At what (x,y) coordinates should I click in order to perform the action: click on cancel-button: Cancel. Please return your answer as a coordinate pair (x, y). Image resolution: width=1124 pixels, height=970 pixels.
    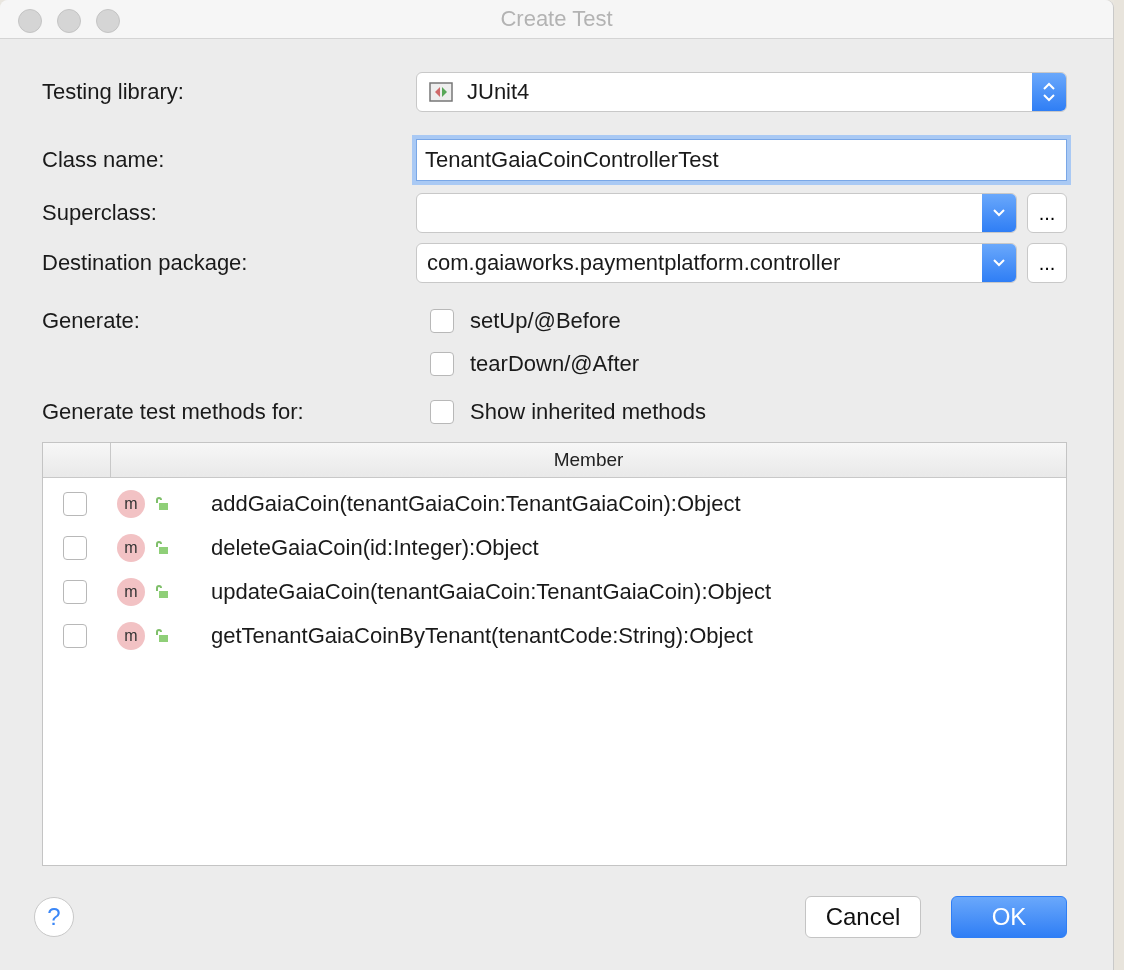
    Looking at the image, I should click on (863, 917).